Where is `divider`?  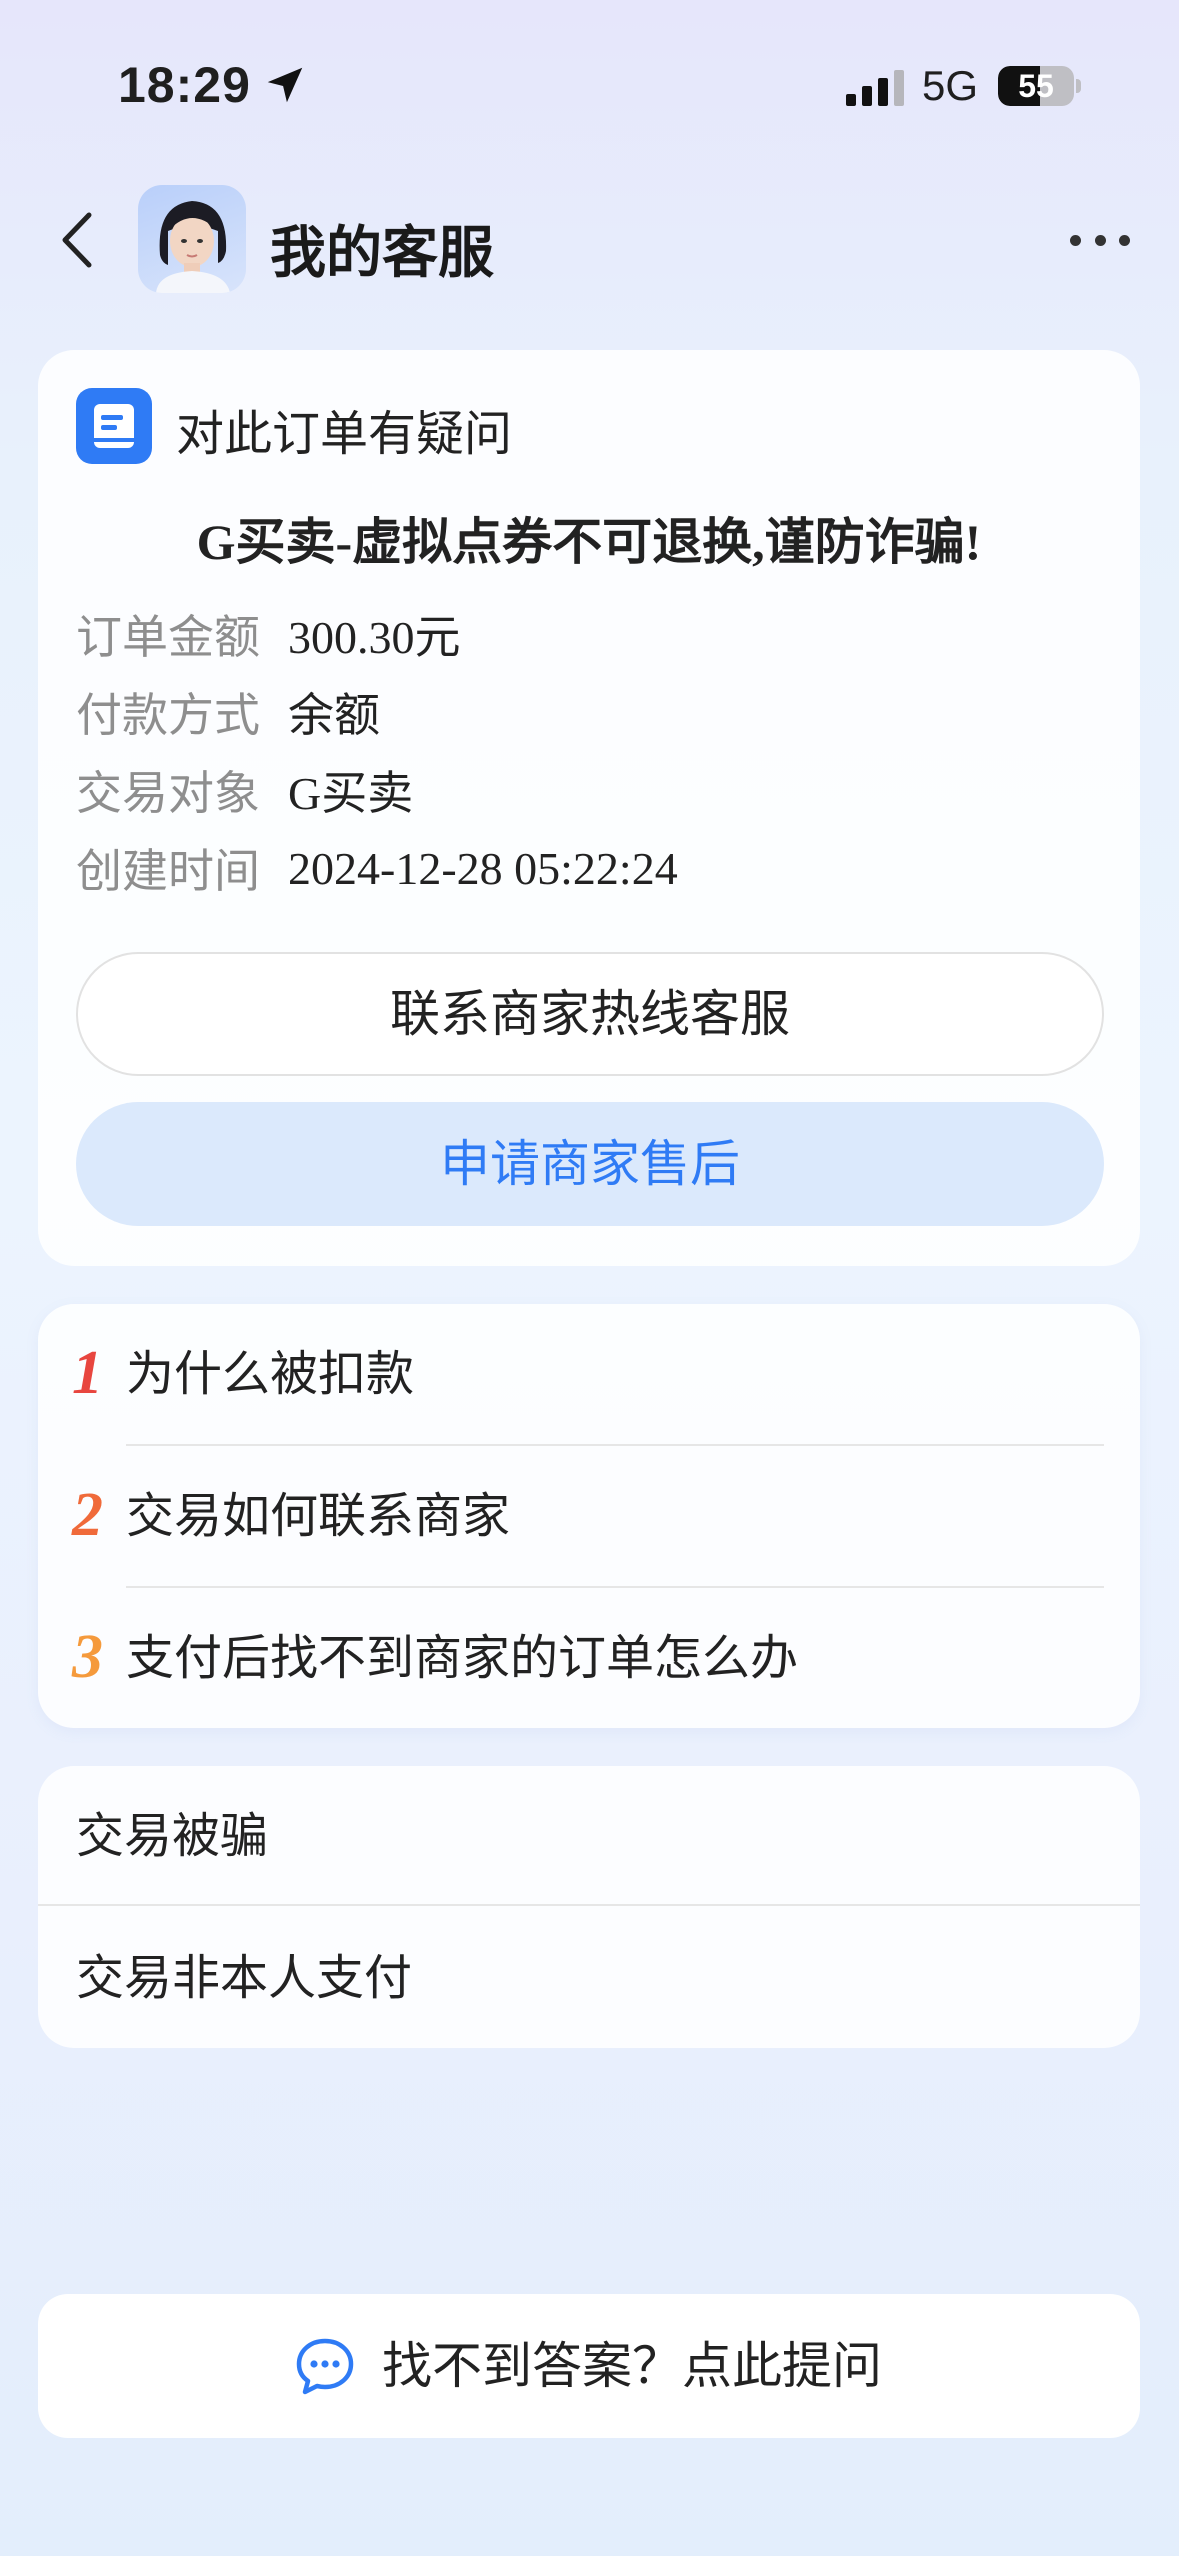
divider is located at coordinates (589, 1905).